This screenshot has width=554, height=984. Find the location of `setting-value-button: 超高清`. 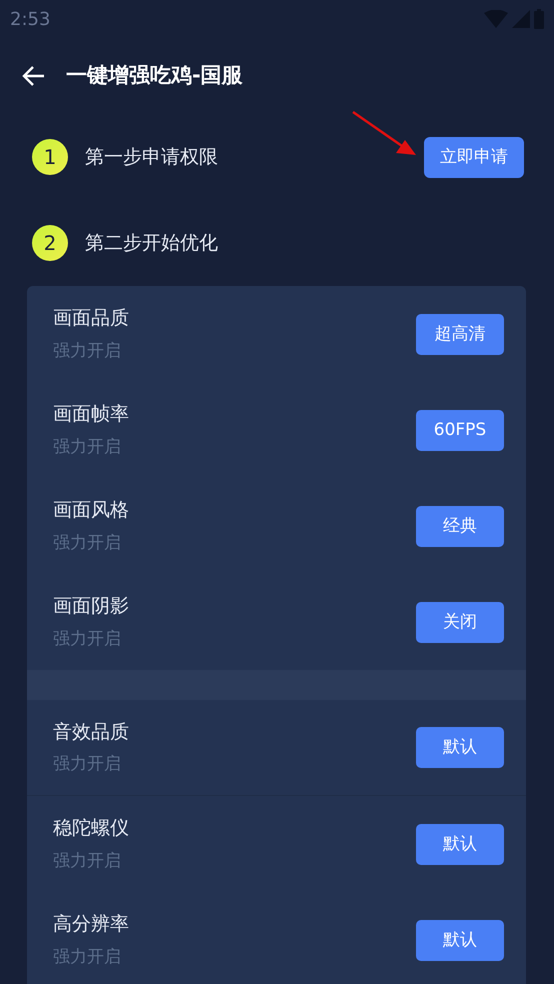

setting-value-button: 超高清 is located at coordinates (460, 334).